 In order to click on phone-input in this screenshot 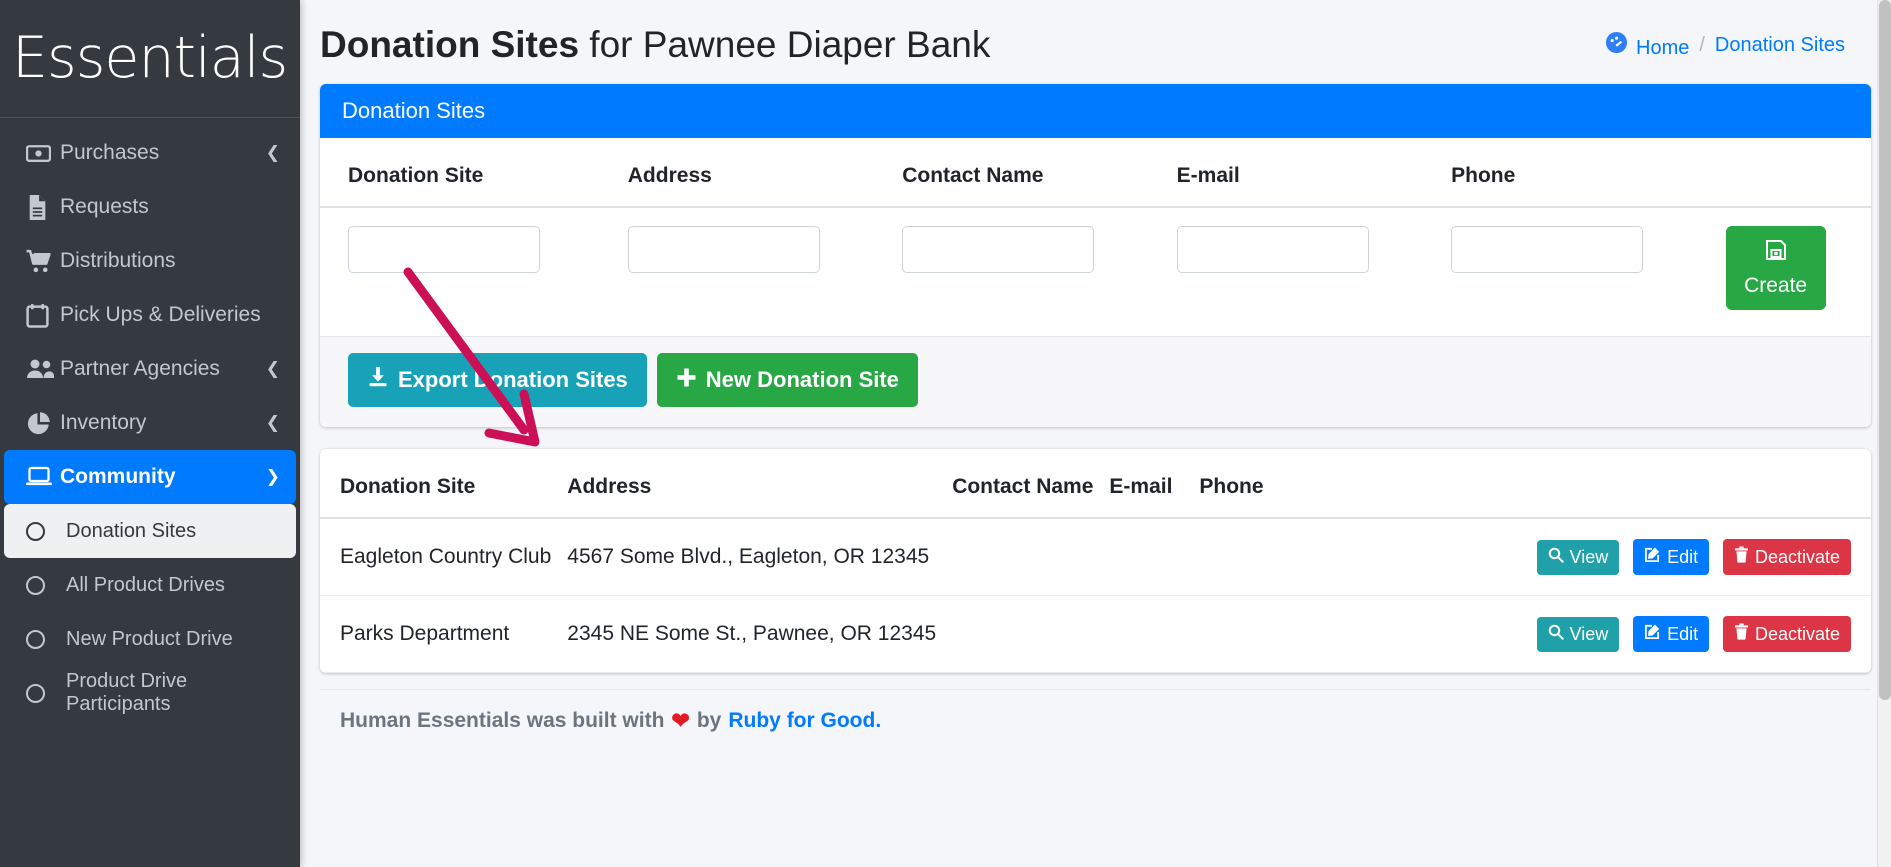, I will do `click(1547, 249)`.